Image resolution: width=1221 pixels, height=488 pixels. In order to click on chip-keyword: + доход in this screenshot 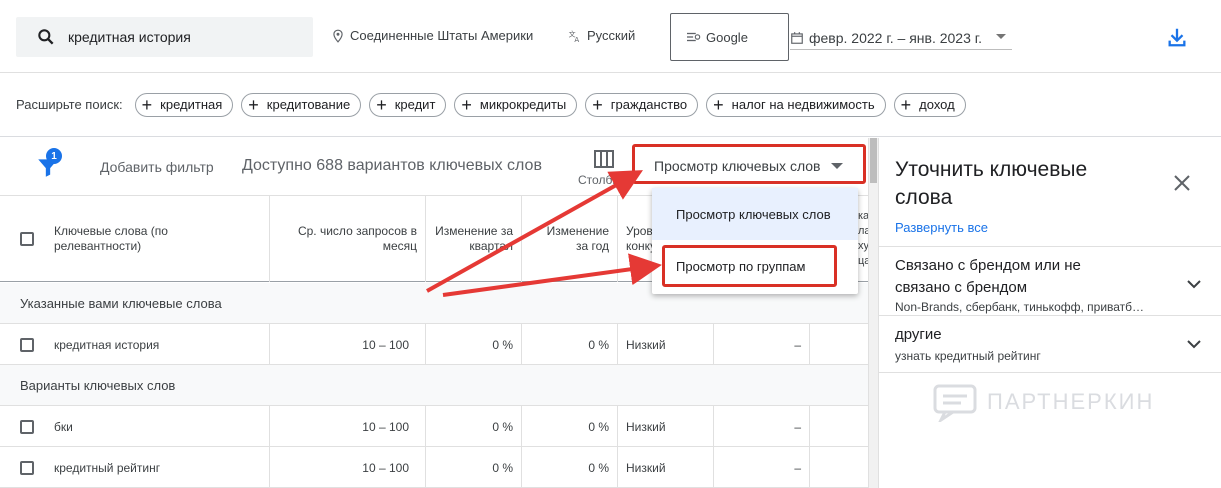, I will do `click(929, 104)`.